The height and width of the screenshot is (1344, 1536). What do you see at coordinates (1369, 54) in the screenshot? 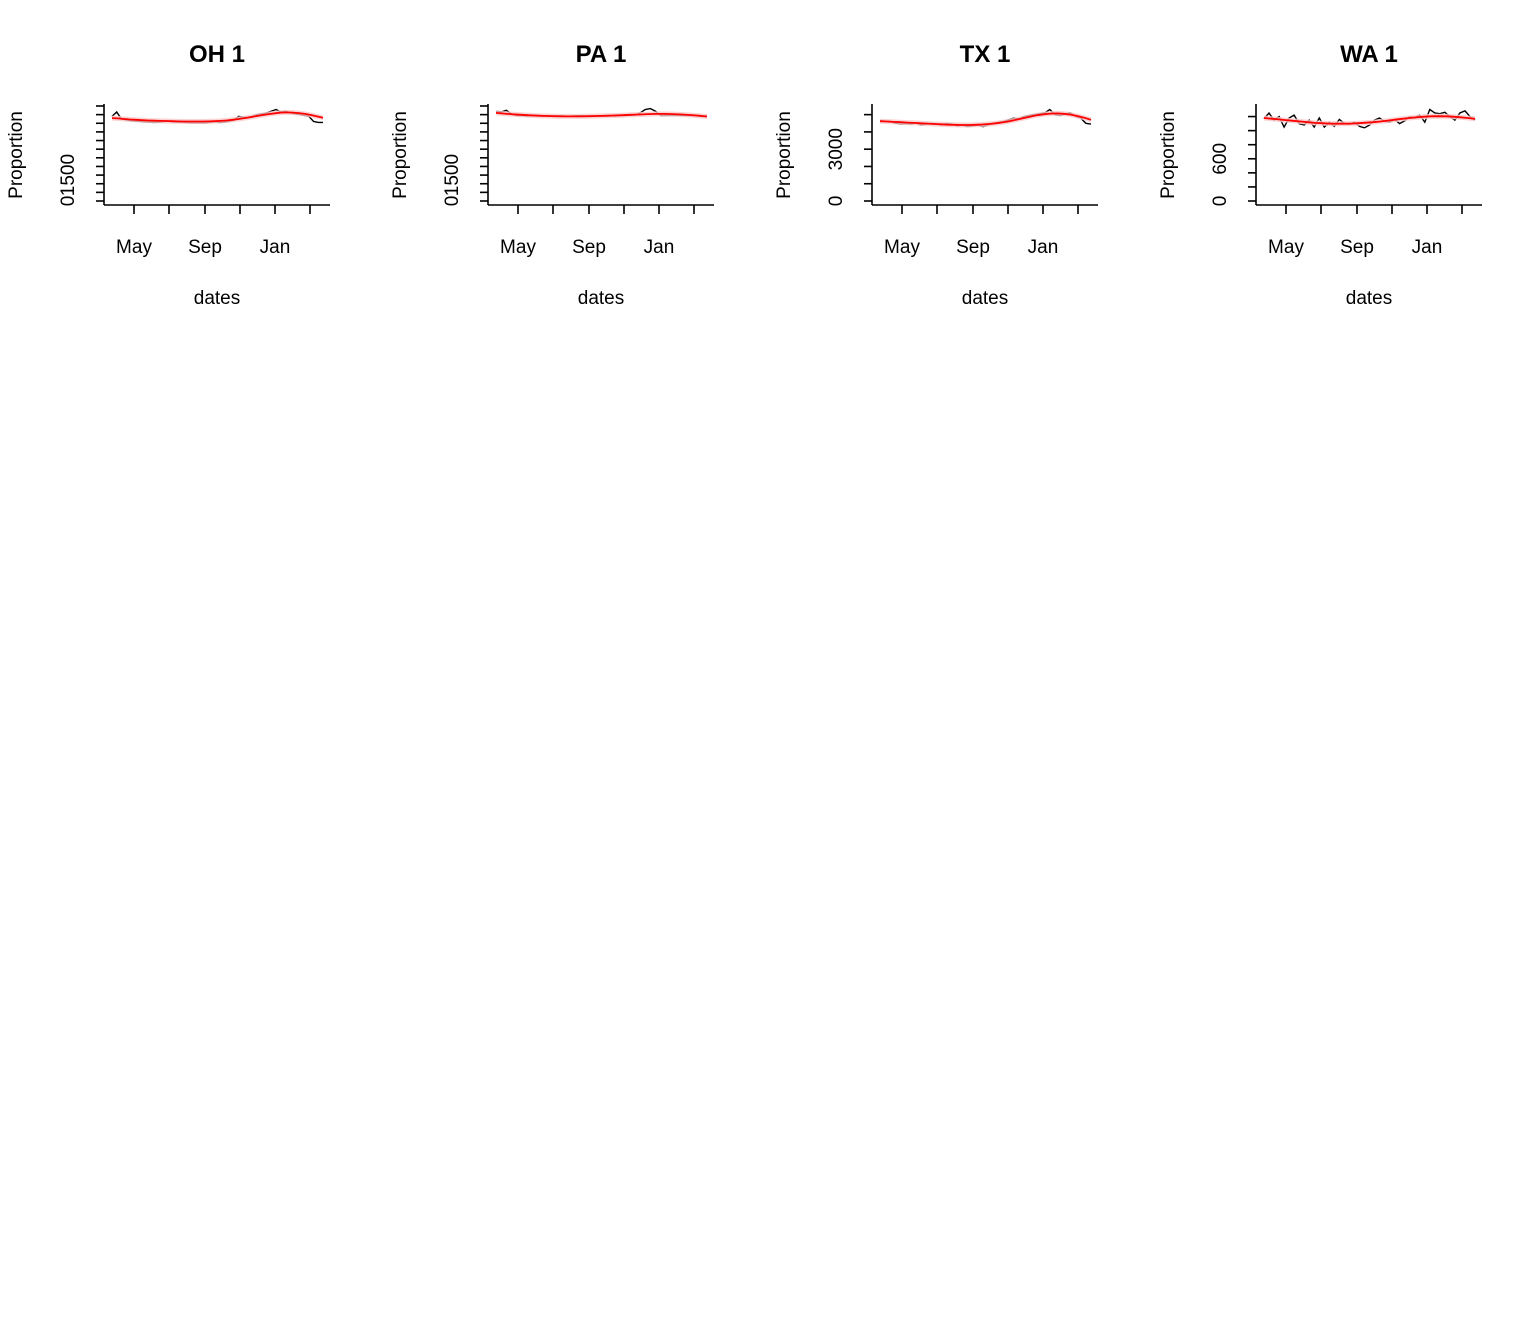
I see `panel-title: WA 1` at bounding box center [1369, 54].